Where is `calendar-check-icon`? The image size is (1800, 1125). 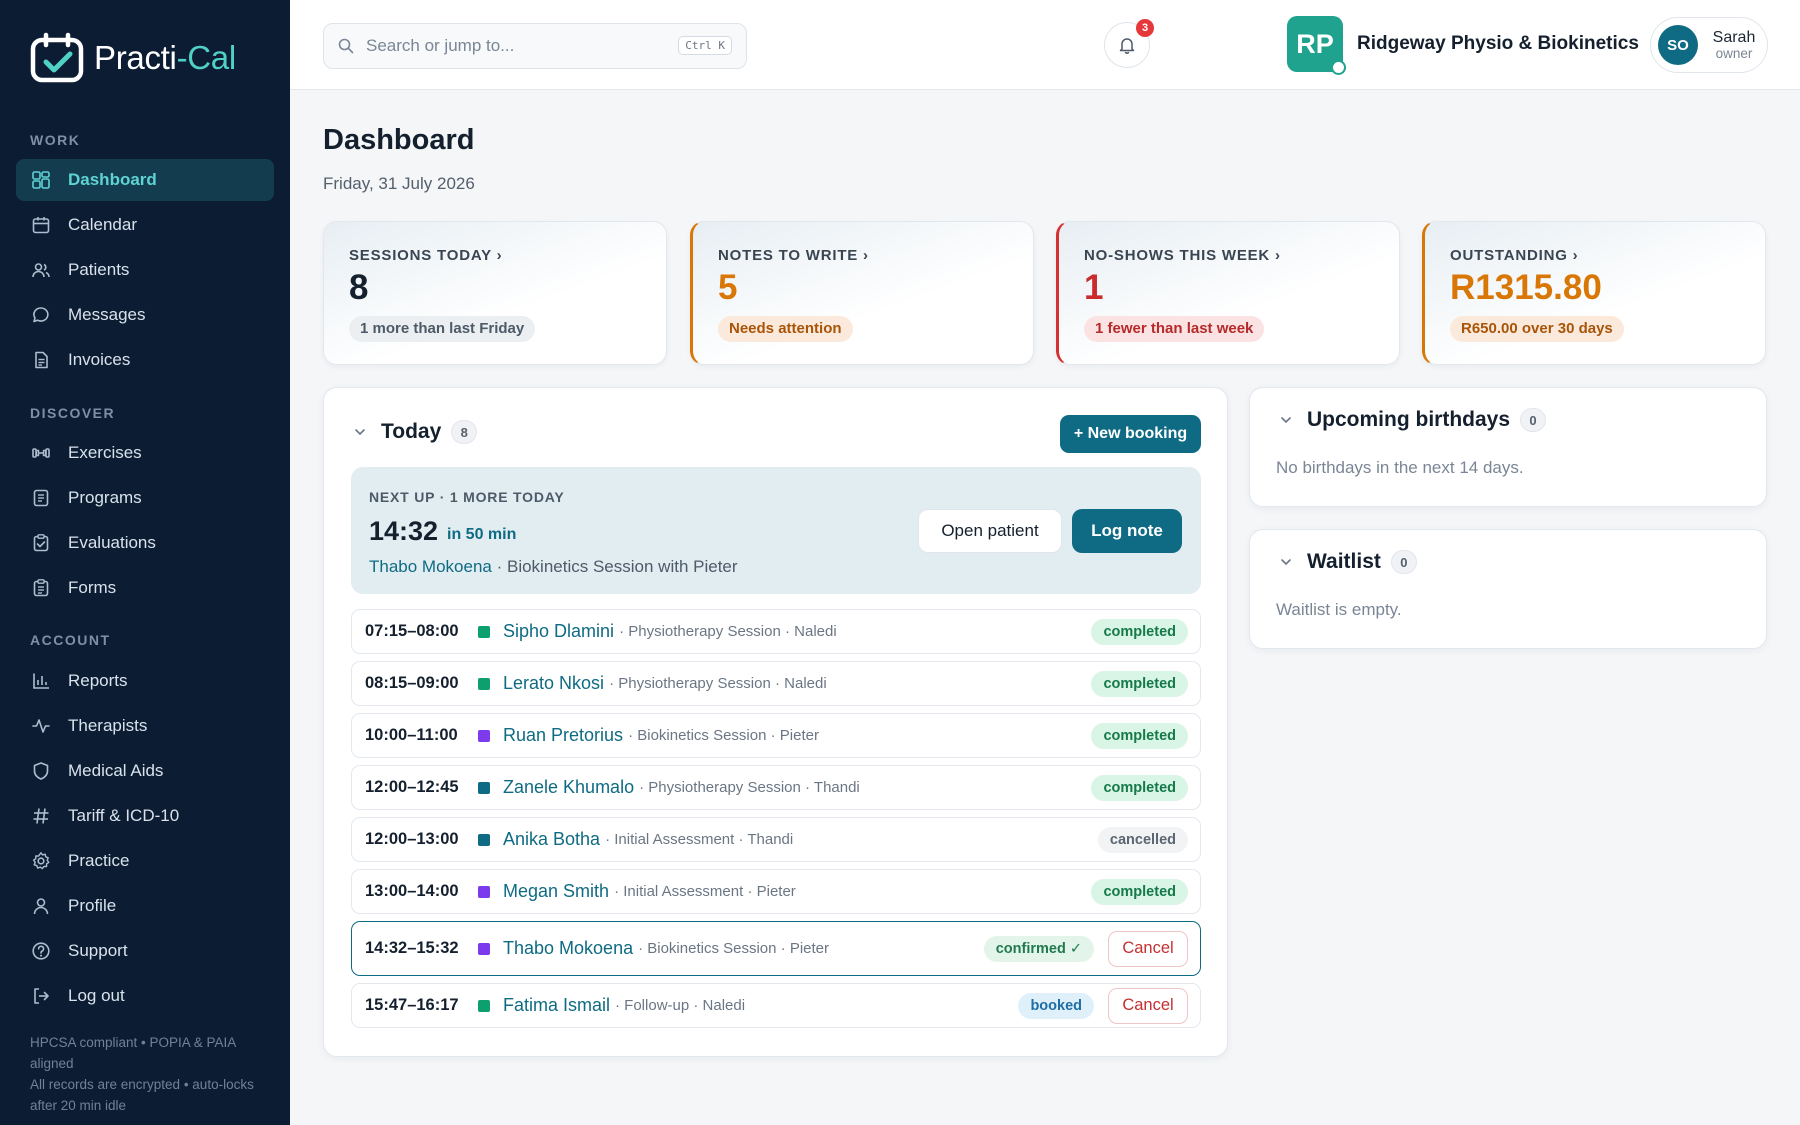
calendar-check-icon is located at coordinates (58, 58).